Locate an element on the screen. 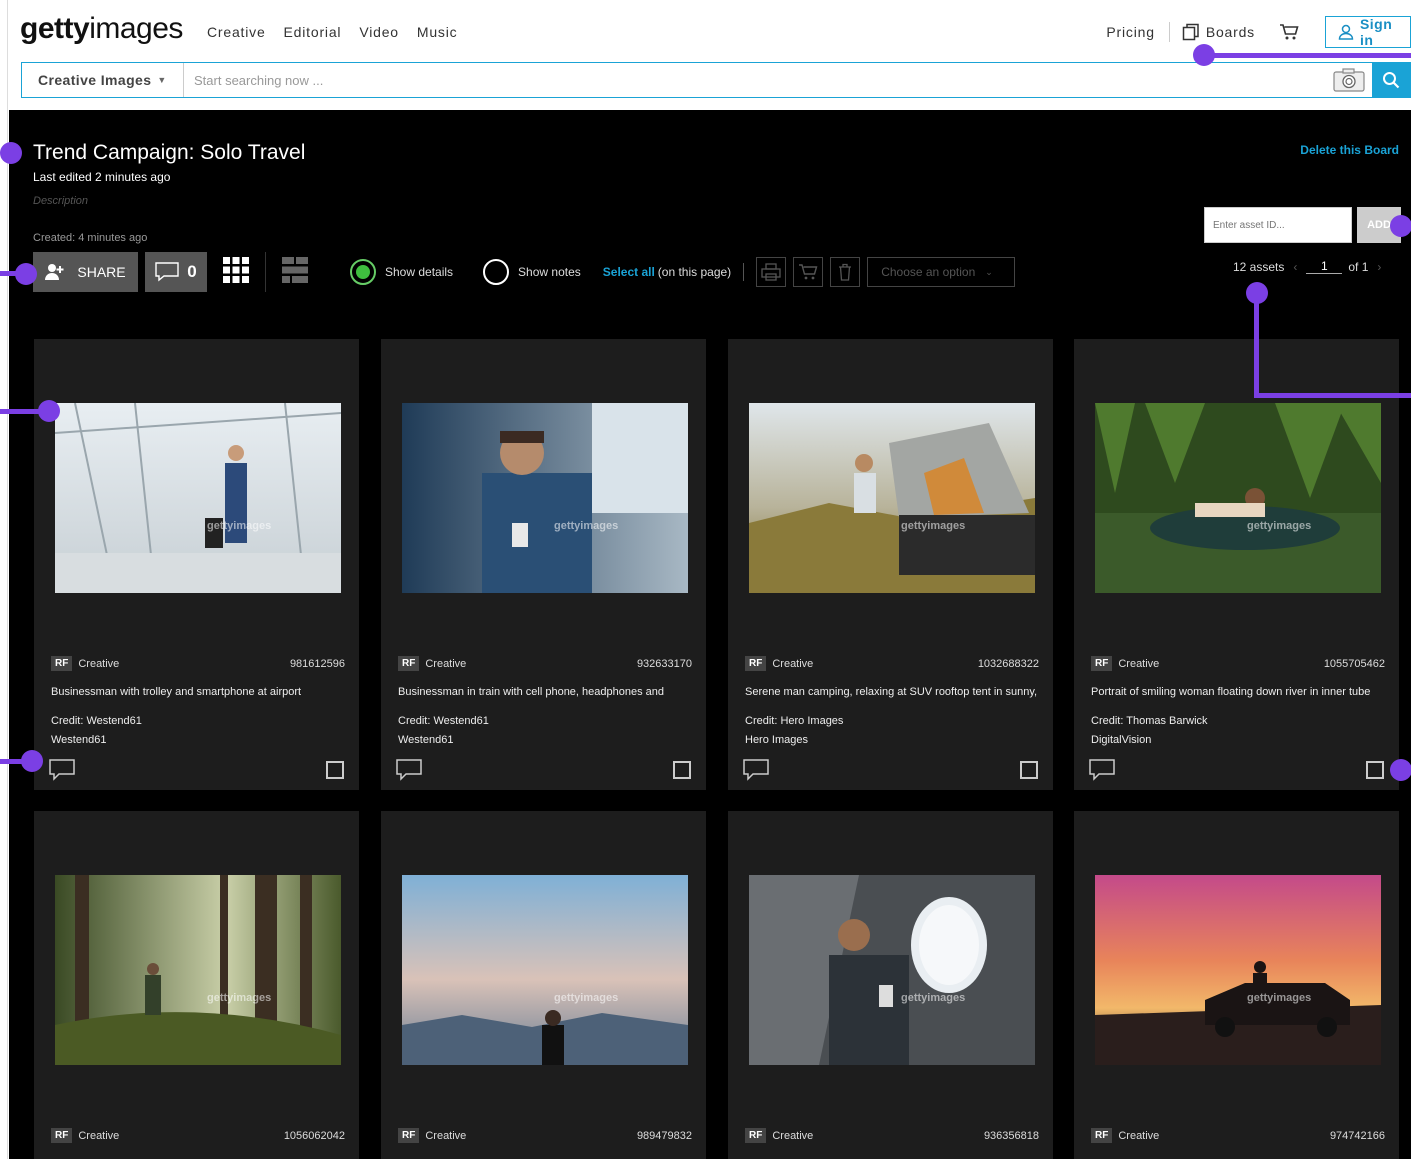 The width and height of the screenshot is (1411, 1159). cart-button is located at coordinates (1289, 32).